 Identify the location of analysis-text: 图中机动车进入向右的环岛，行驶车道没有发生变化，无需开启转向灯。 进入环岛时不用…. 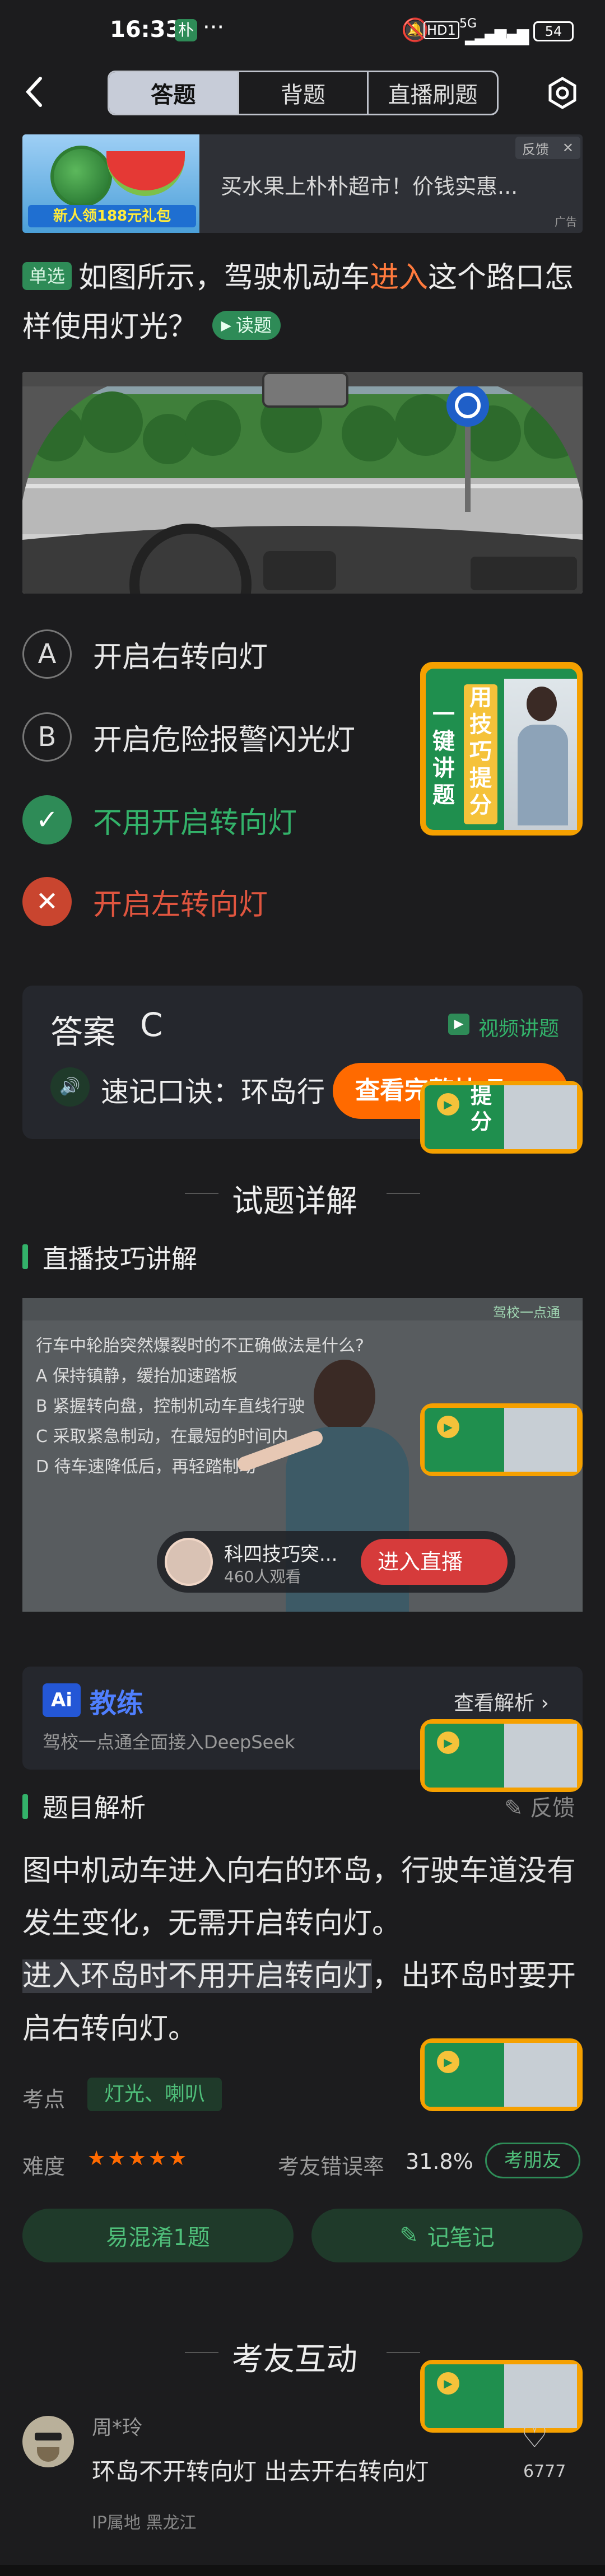
(302, 1950).